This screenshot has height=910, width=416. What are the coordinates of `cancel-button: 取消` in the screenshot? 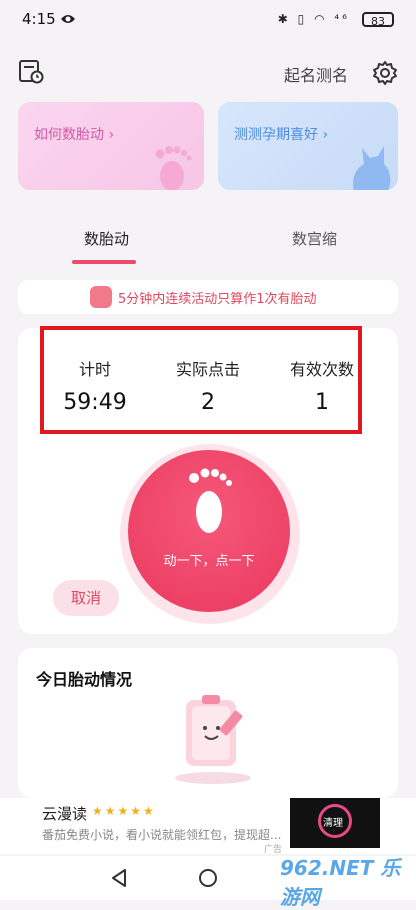 It's located at (86, 598).